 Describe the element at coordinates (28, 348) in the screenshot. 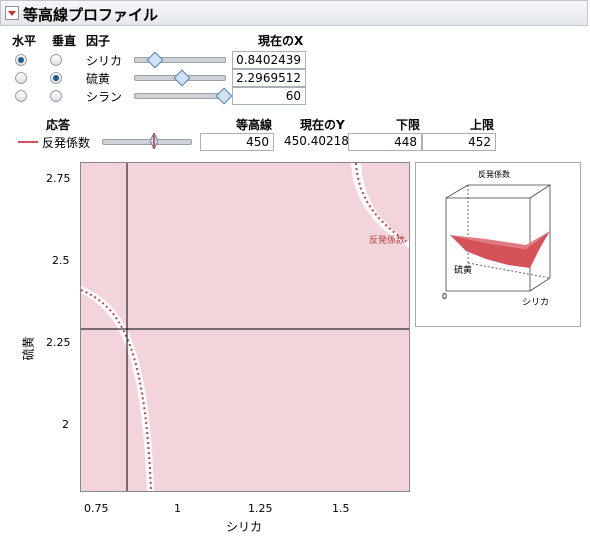

I see `y-axis-label: 硫黄` at that location.